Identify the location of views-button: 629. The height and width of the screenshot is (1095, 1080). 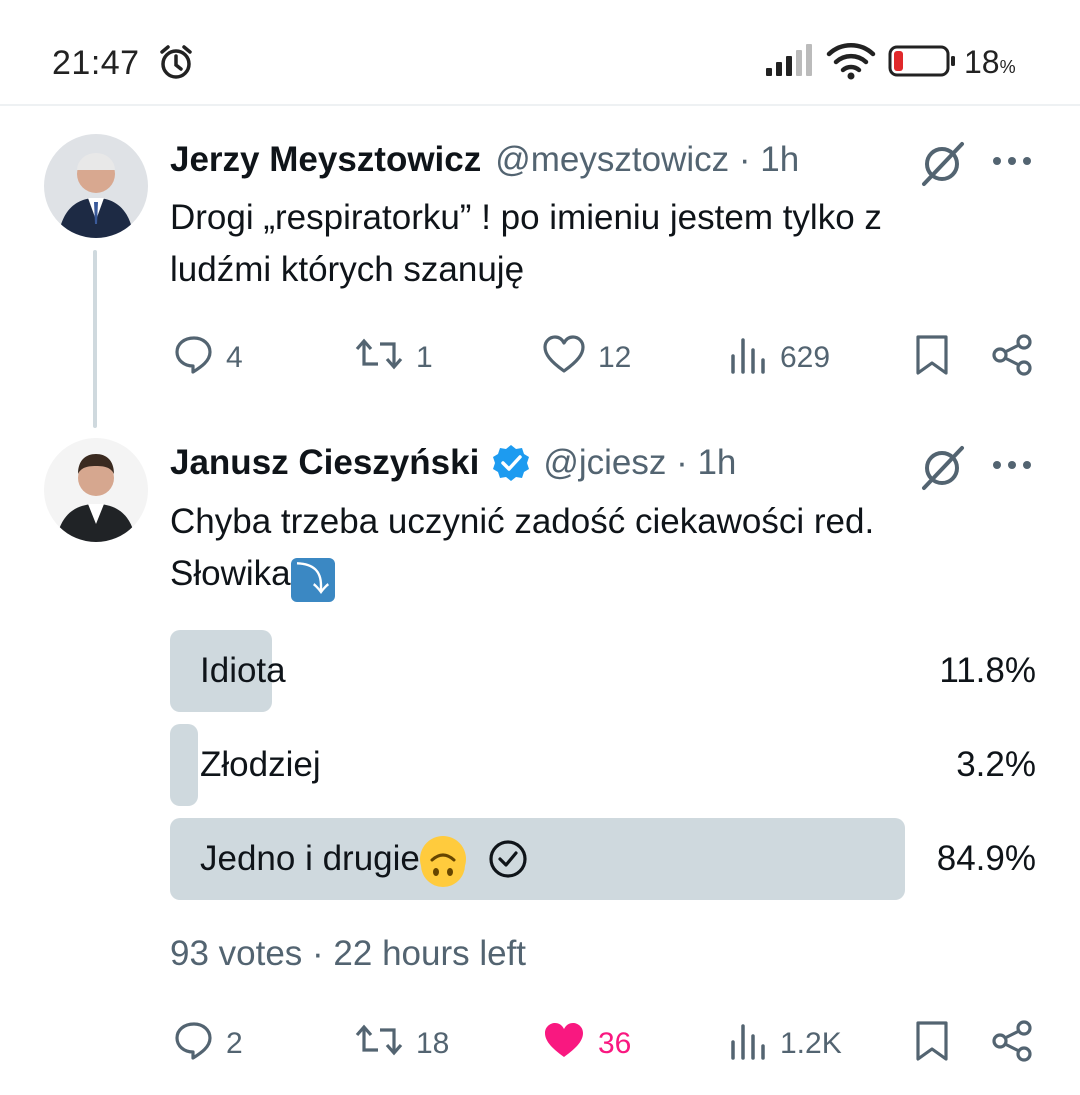
(780, 358).